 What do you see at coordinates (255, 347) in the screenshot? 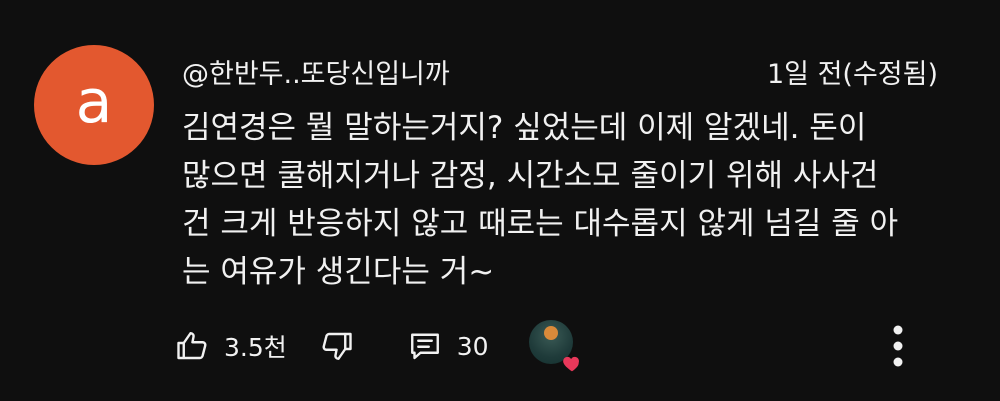
I see `like-count: 3.5천` at bounding box center [255, 347].